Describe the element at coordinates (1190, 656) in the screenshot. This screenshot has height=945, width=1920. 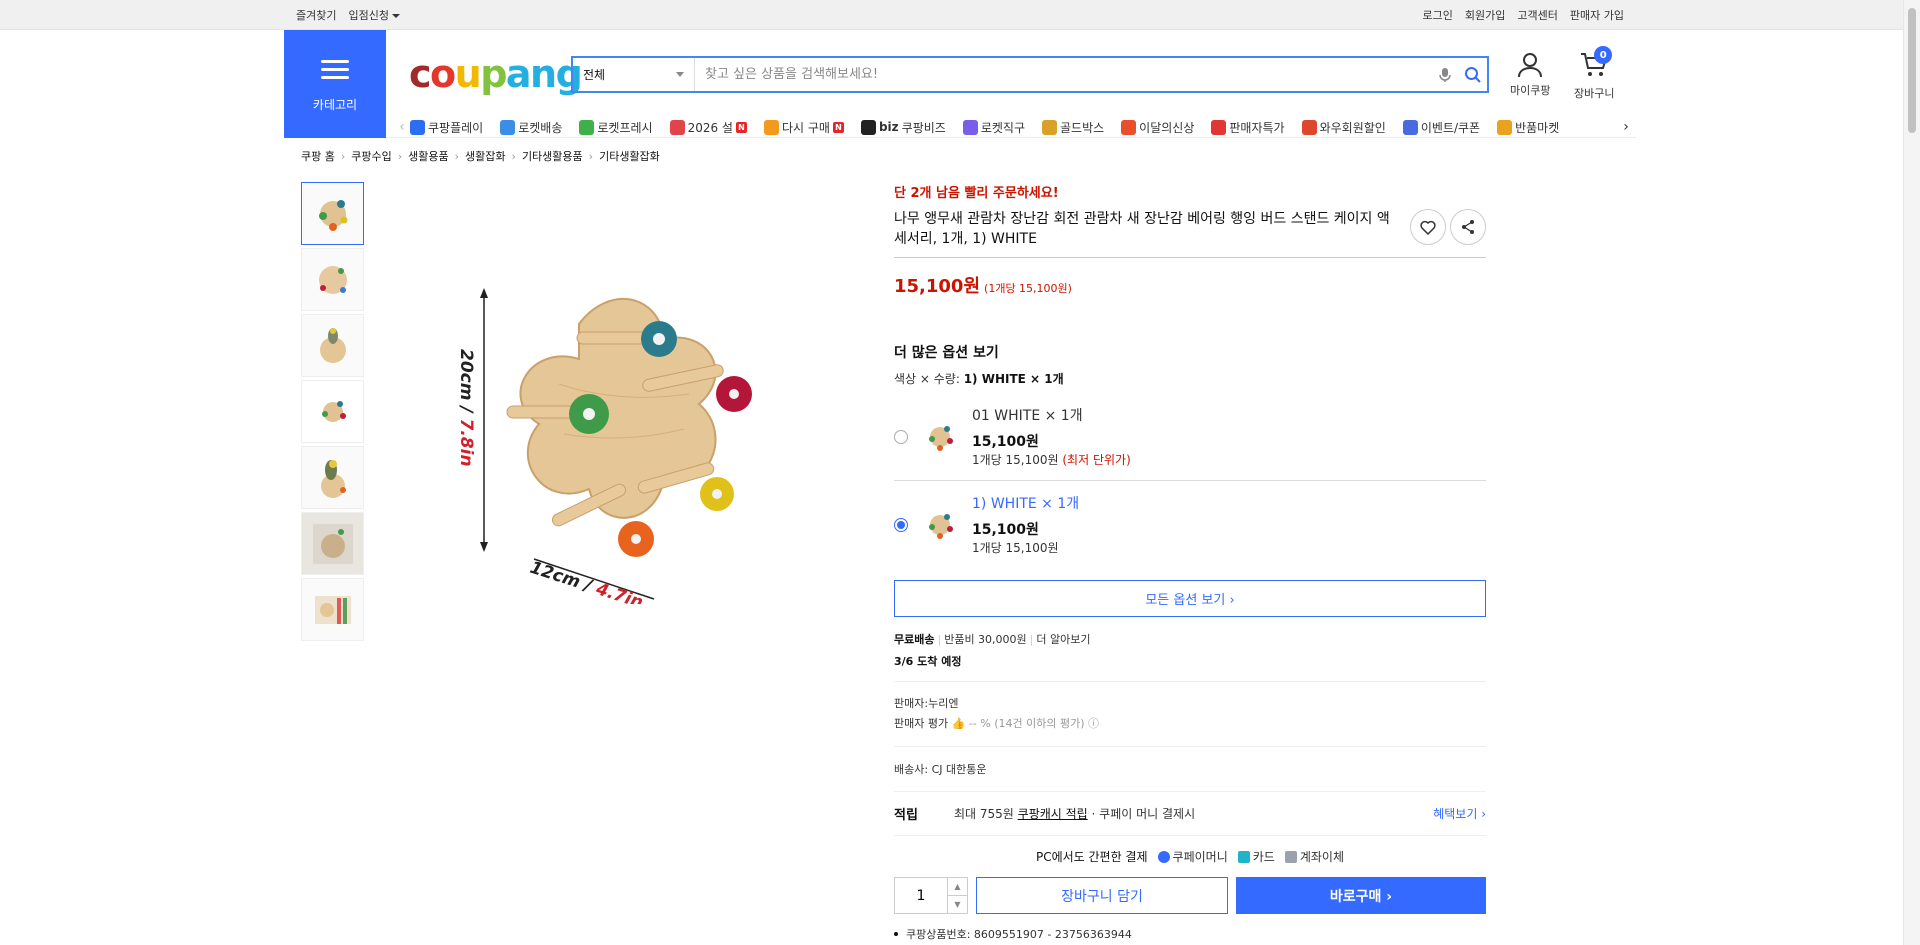
I see `shipping-info: 무료배송 | 반품비 30,000원 | 더 알아보기 3/6 도착 예정` at that location.